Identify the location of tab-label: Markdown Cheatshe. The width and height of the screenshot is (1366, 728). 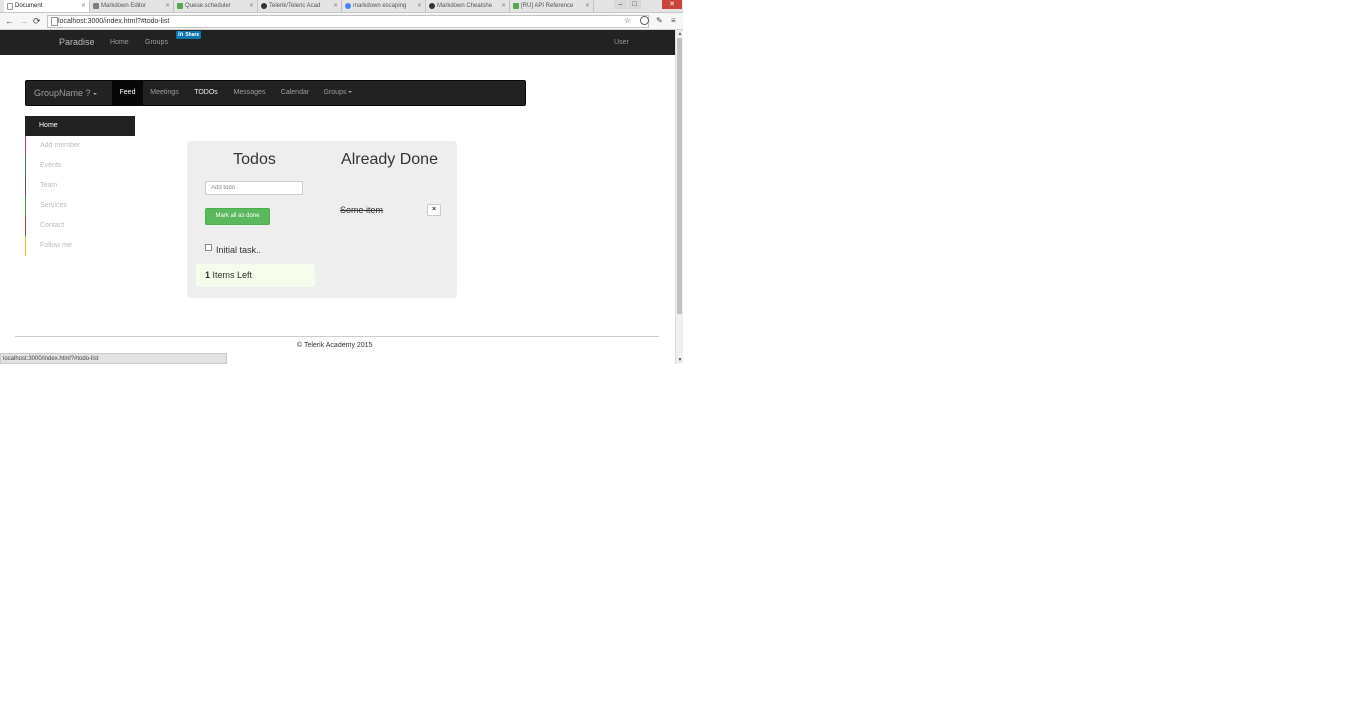
(465, 6).